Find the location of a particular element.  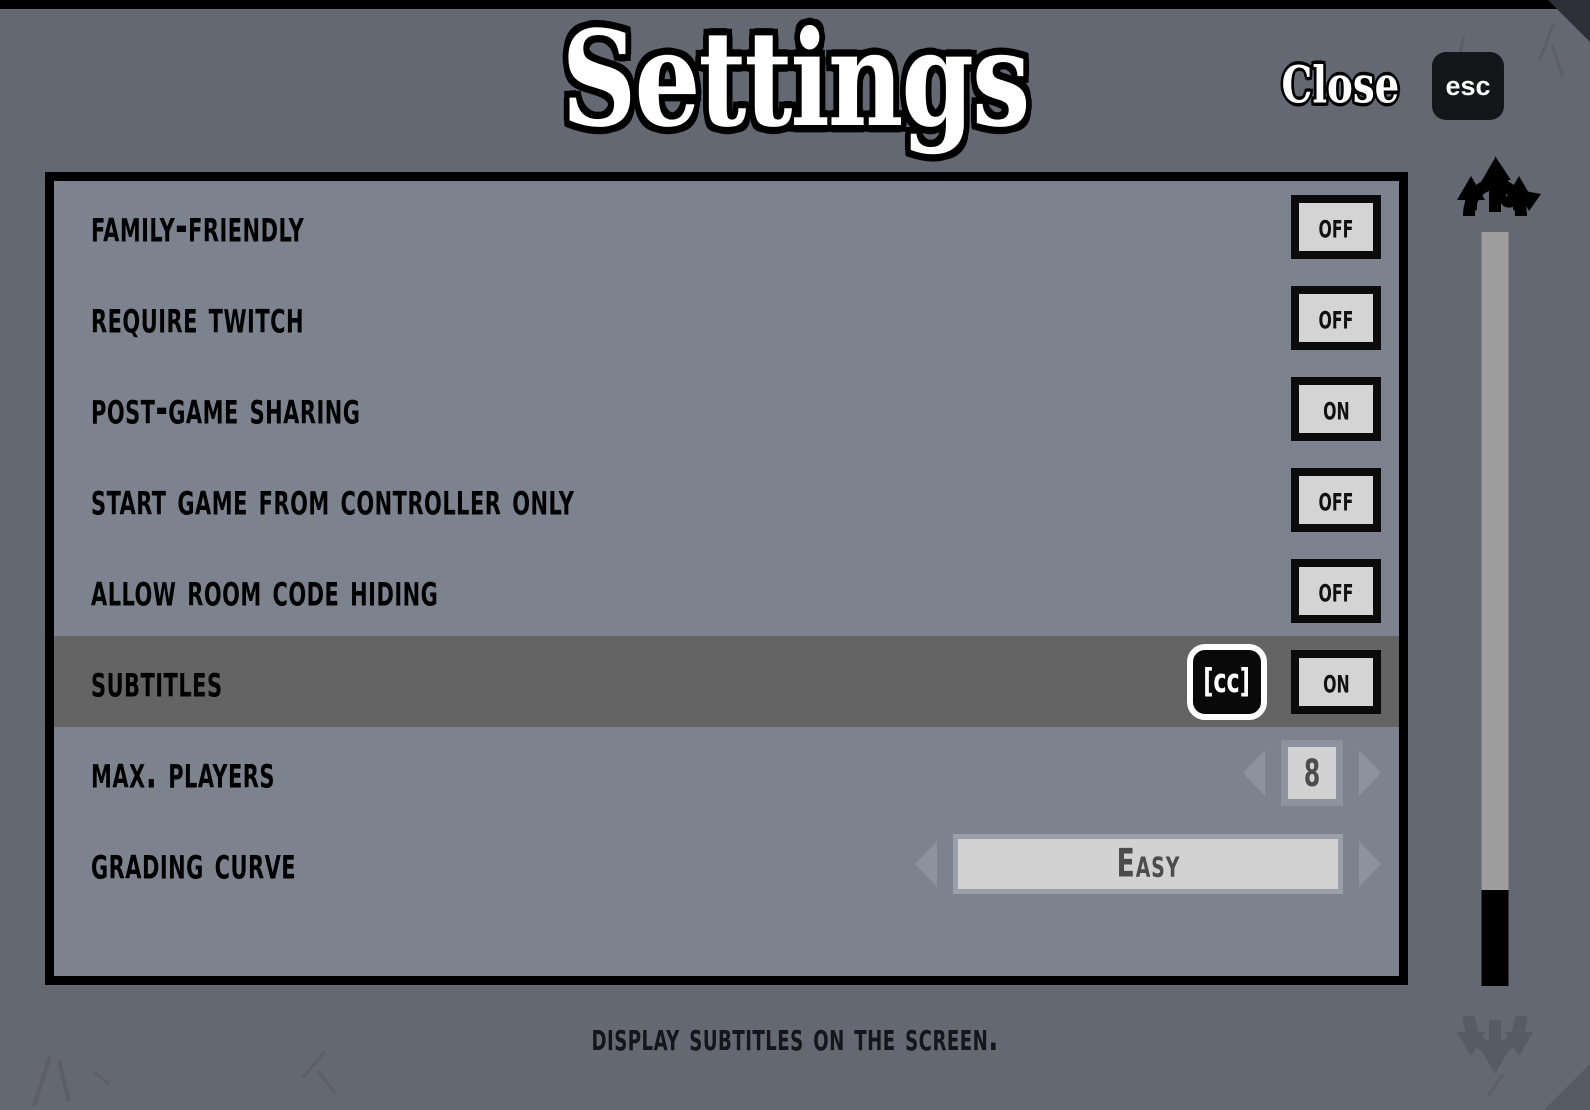

close-label: Close is located at coordinates (1340, 86).